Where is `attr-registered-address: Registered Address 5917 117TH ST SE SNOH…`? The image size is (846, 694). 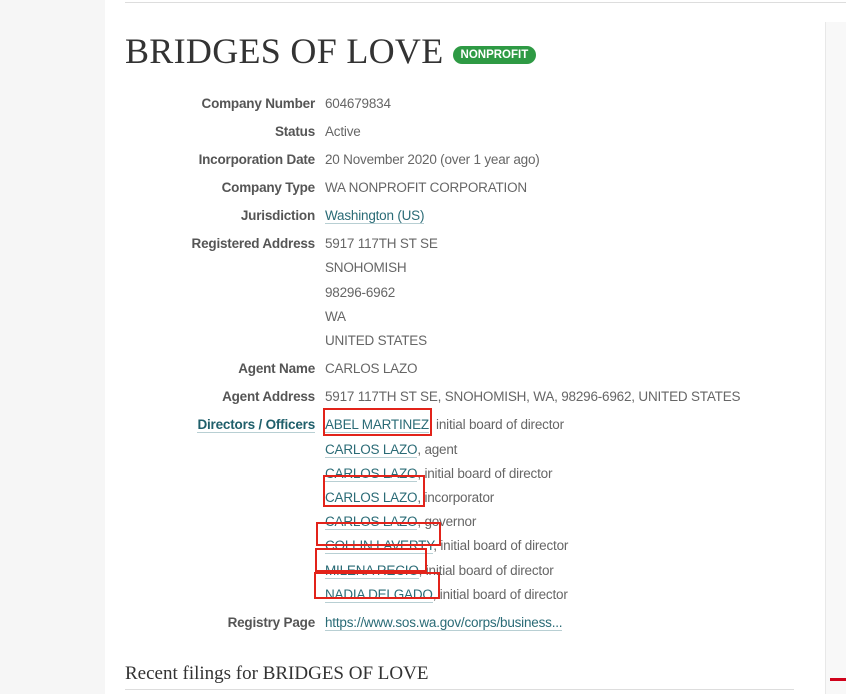 attr-registered-address: Registered Address 5917 117TH ST SE SNOH… is located at coordinates (465, 292).